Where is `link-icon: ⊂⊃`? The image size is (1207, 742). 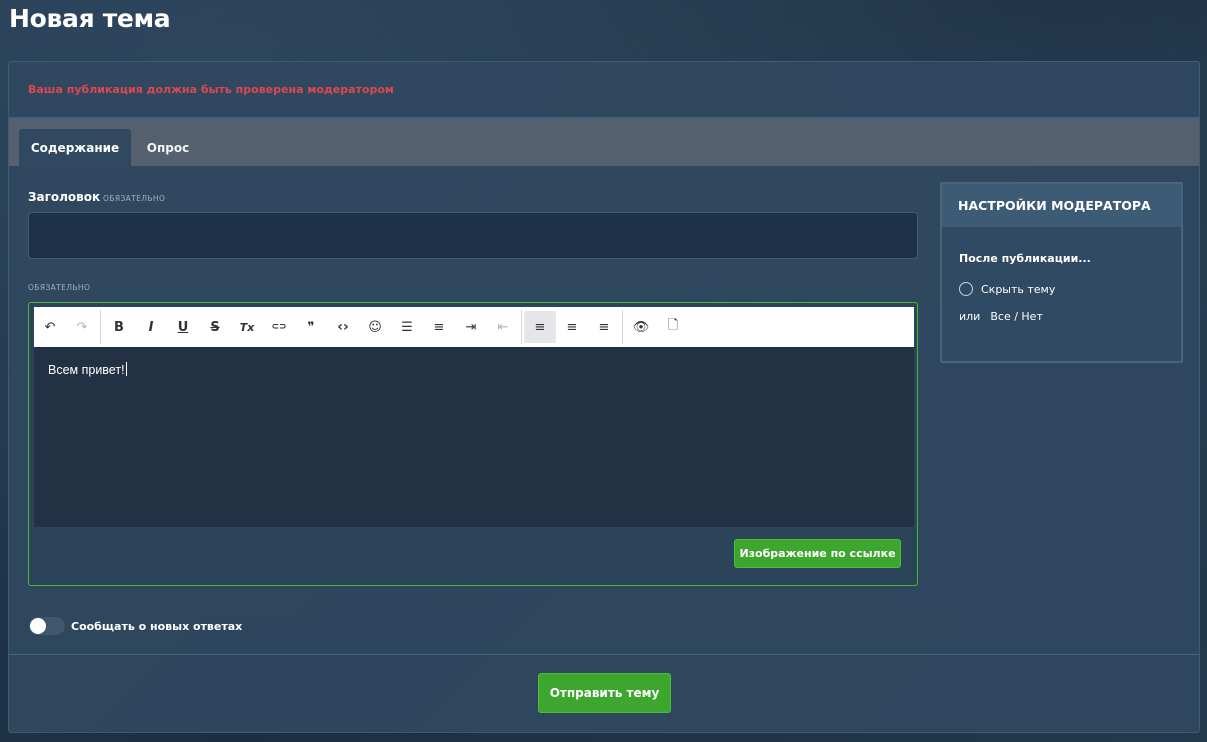 link-icon: ⊂⊃ is located at coordinates (279, 327).